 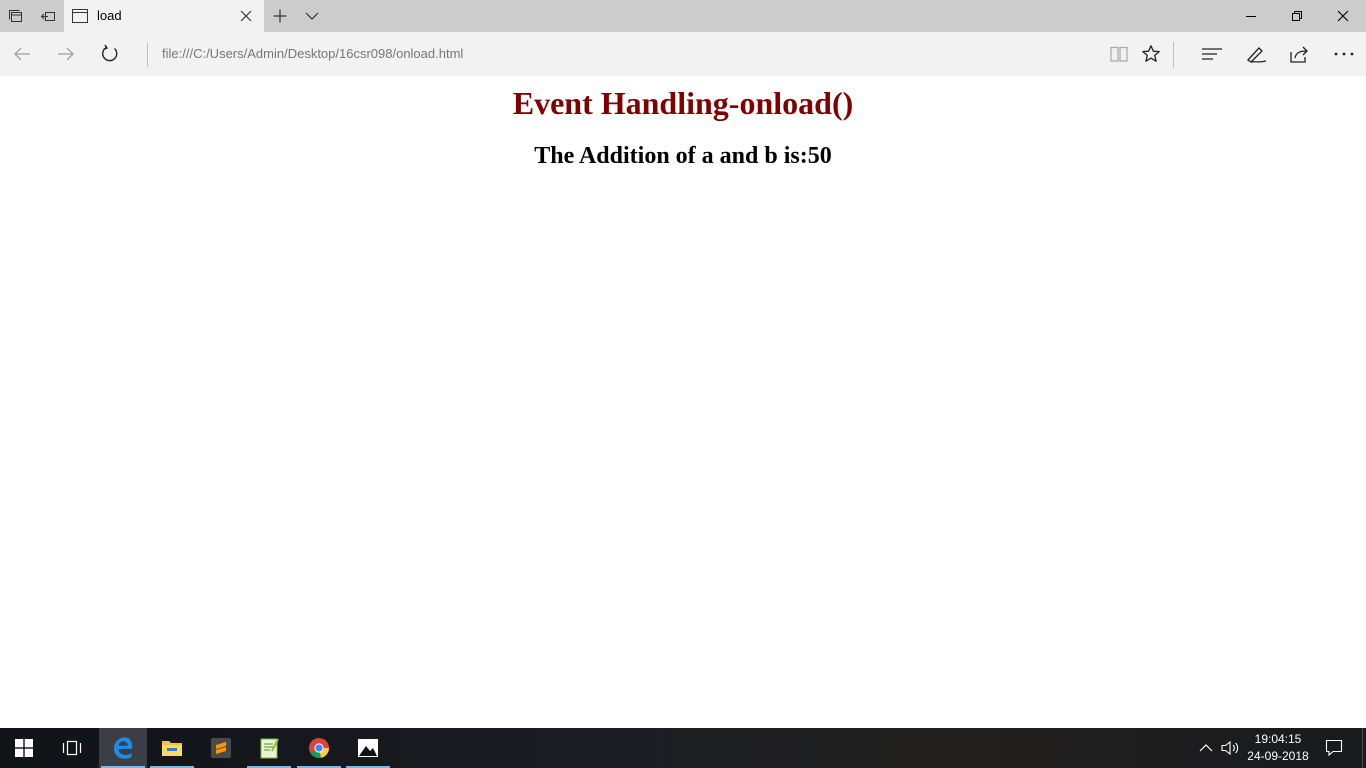 What do you see at coordinates (109, 15) in the screenshot?
I see `tab-title: load` at bounding box center [109, 15].